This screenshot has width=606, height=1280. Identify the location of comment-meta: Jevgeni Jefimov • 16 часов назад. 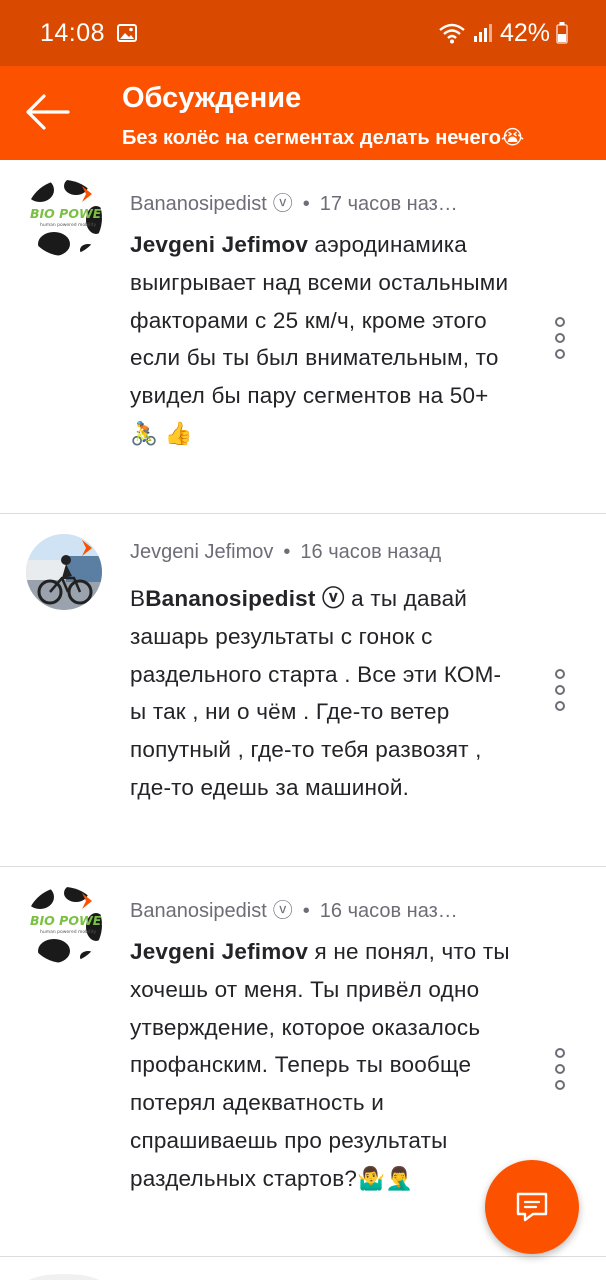
(320, 552).